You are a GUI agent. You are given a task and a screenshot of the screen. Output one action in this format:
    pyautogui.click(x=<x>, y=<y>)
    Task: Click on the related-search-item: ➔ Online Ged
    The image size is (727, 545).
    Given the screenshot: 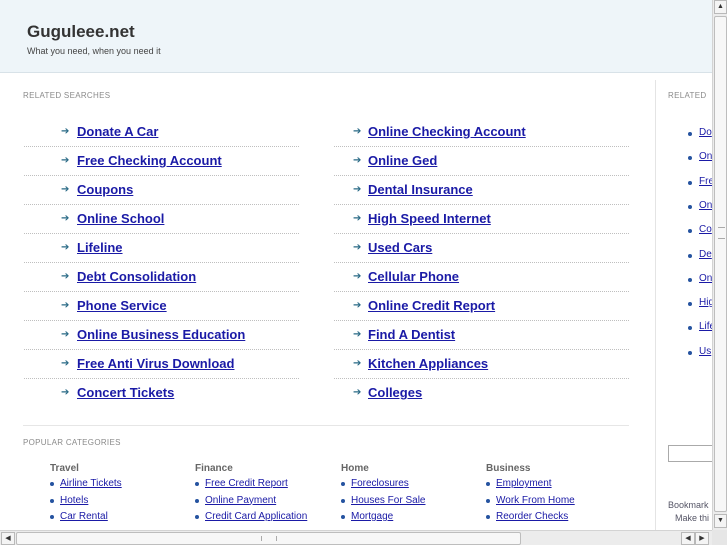 What is the action you would take?
    pyautogui.click(x=481, y=161)
    